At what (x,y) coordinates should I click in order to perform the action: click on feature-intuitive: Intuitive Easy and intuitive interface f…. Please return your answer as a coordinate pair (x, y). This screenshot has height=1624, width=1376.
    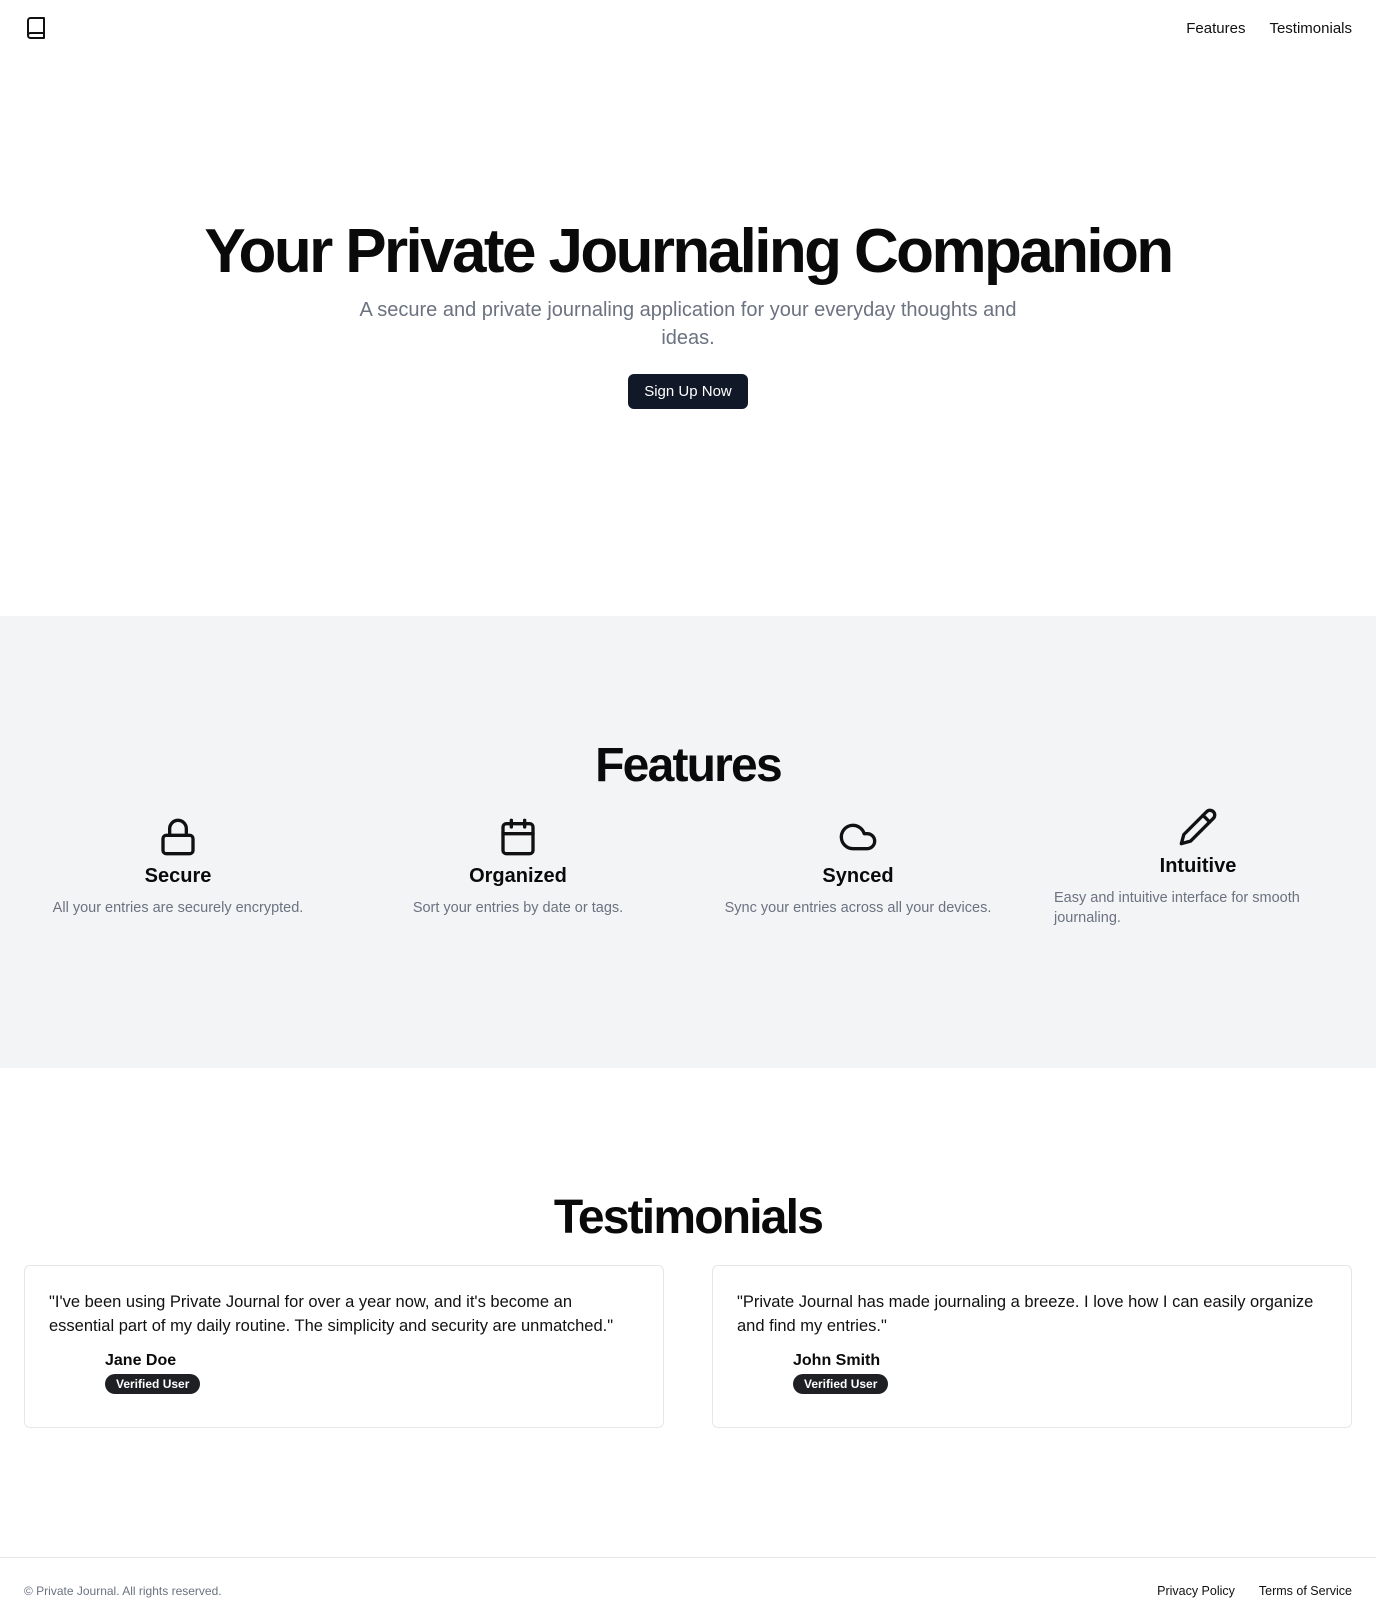
    Looking at the image, I should click on (1198, 867).